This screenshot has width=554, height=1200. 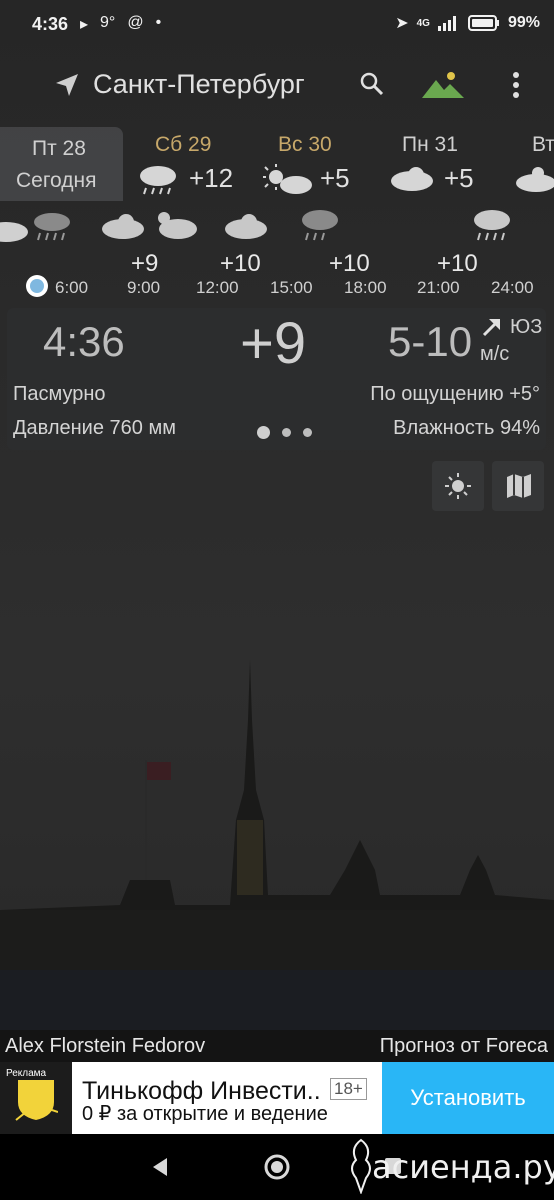 What do you see at coordinates (160, 1167) in the screenshot?
I see `back-icon` at bounding box center [160, 1167].